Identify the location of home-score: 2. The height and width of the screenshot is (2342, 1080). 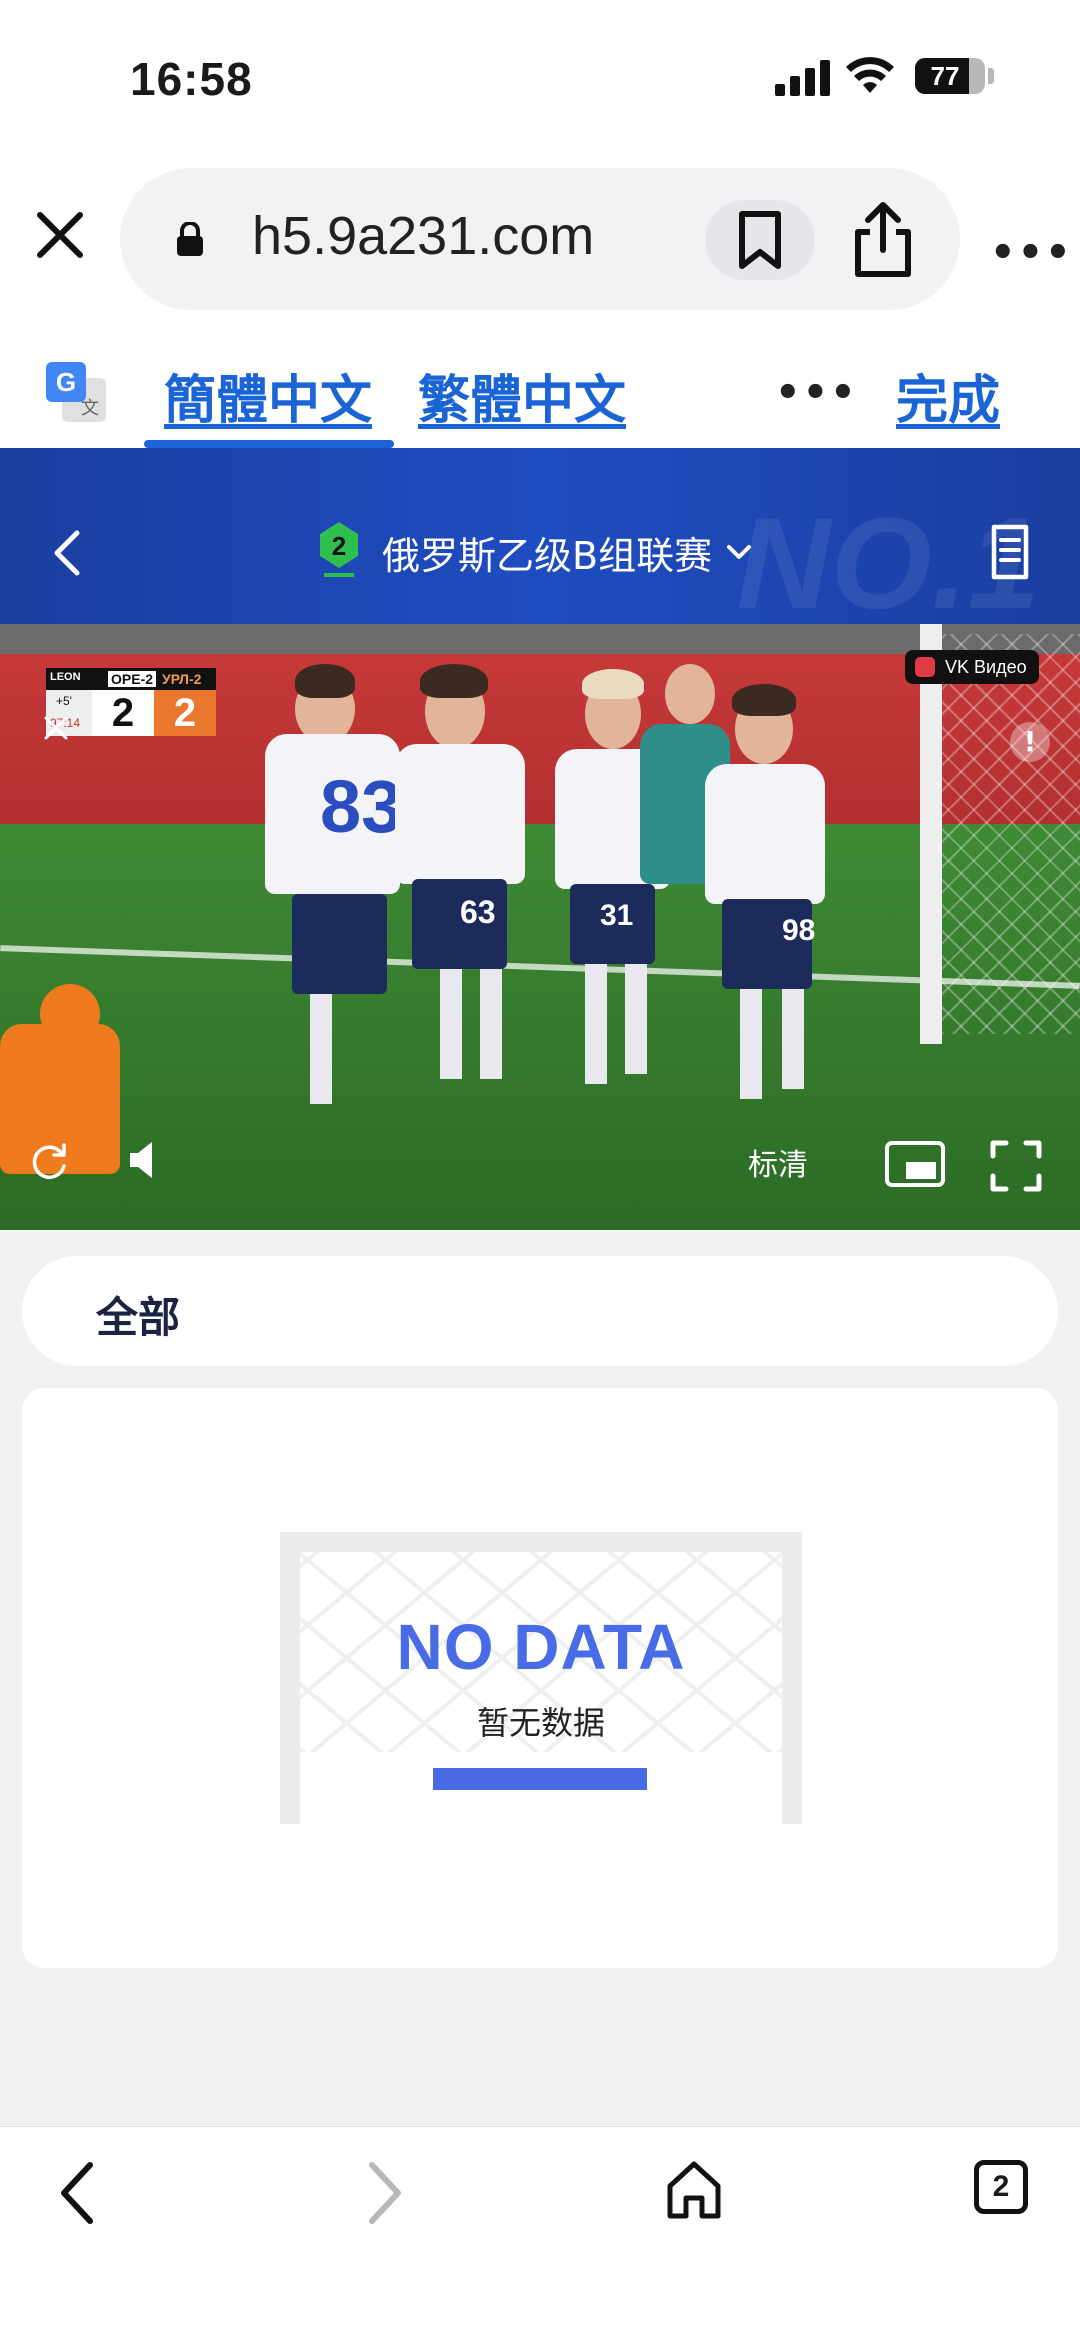
(123, 713).